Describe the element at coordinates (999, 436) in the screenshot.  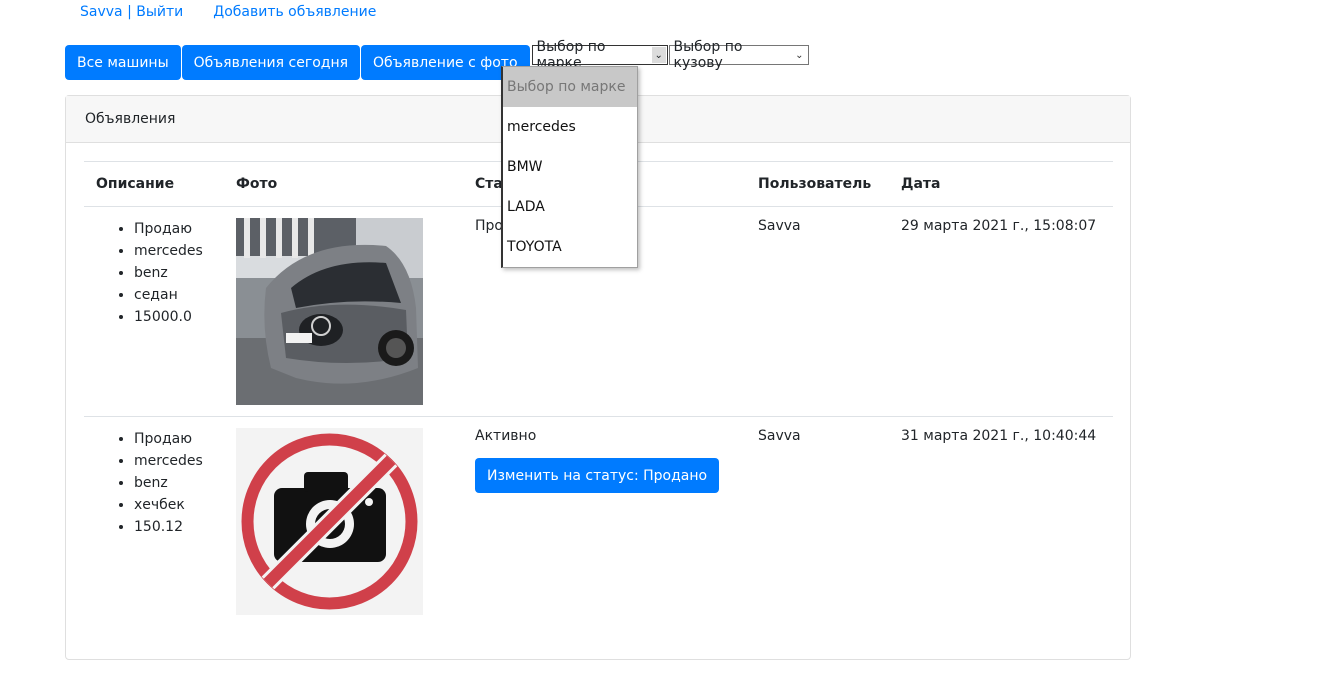
I see `date-cell: 31 марта 2021 г., 10:40:44` at that location.